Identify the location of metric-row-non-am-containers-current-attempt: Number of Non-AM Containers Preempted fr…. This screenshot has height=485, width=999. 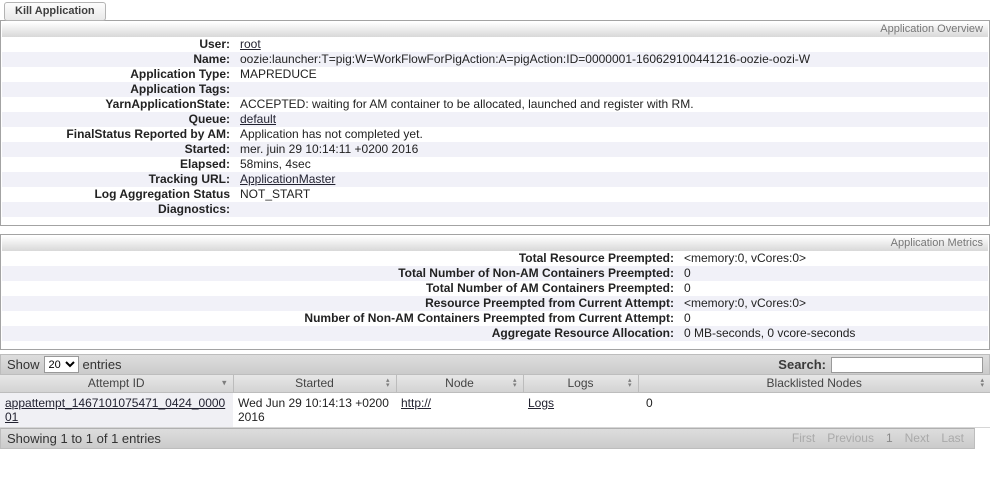
(495, 318).